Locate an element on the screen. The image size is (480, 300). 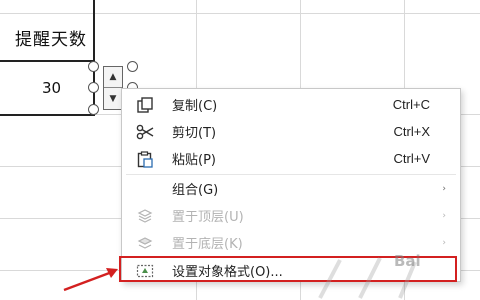
copy-icon is located at coordinates (145, 105).